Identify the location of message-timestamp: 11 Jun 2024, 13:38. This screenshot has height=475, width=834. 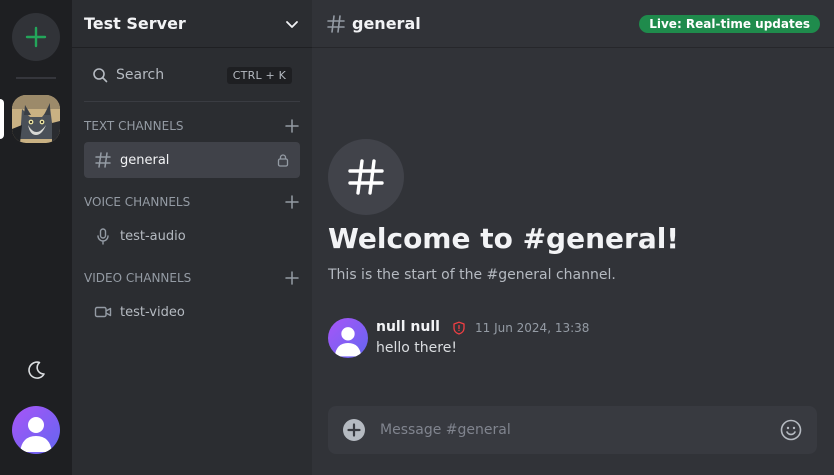
(532, 328).